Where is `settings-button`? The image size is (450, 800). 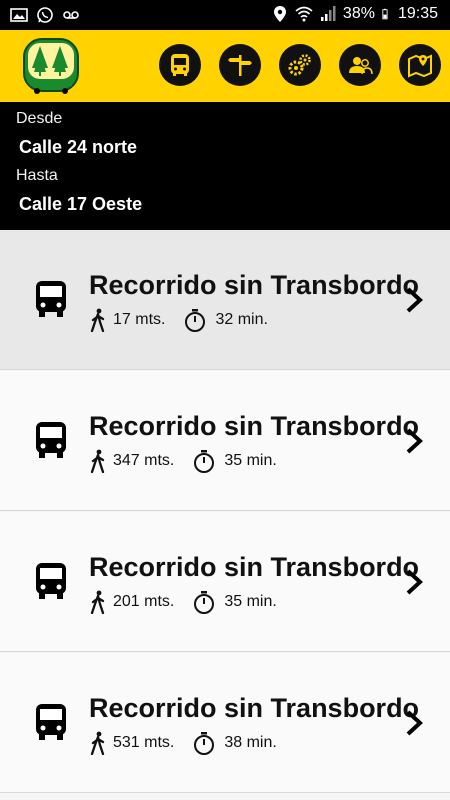 settings-button is located at coordinates (300, 65).